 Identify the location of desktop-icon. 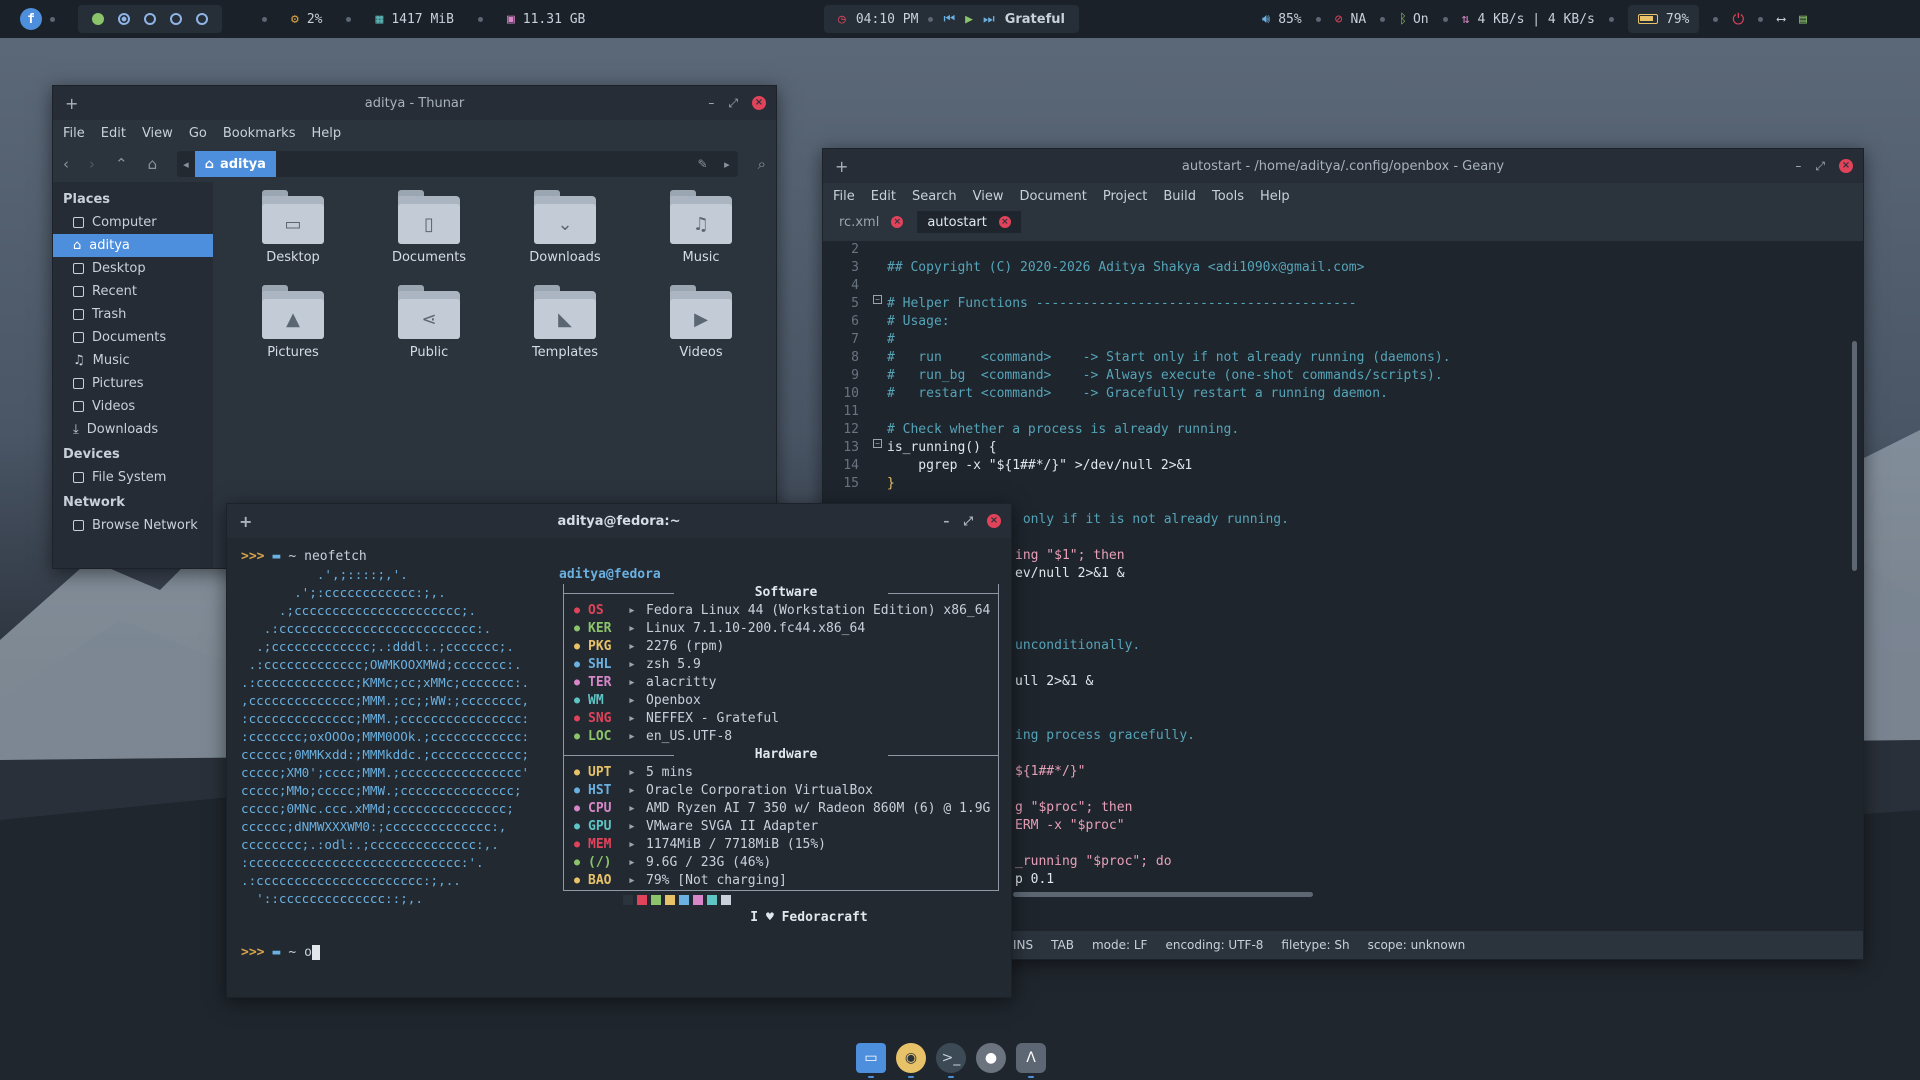
(78, 268).